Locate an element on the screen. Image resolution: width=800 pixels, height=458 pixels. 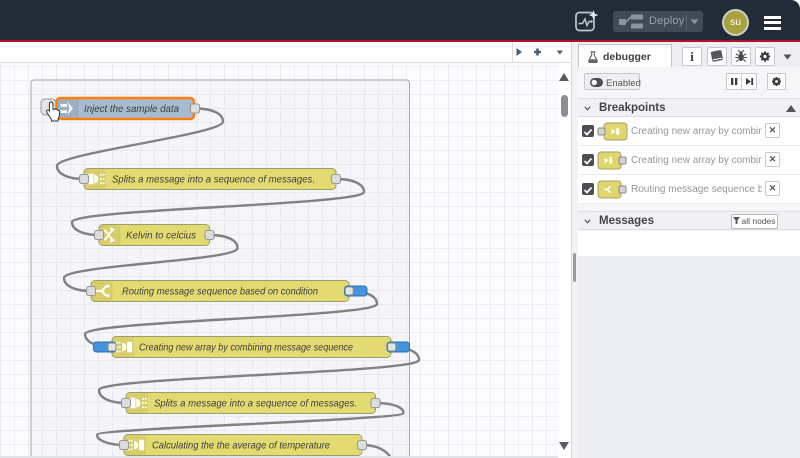
svg-text: Inject the sample data is located at coordinates (131, 109).